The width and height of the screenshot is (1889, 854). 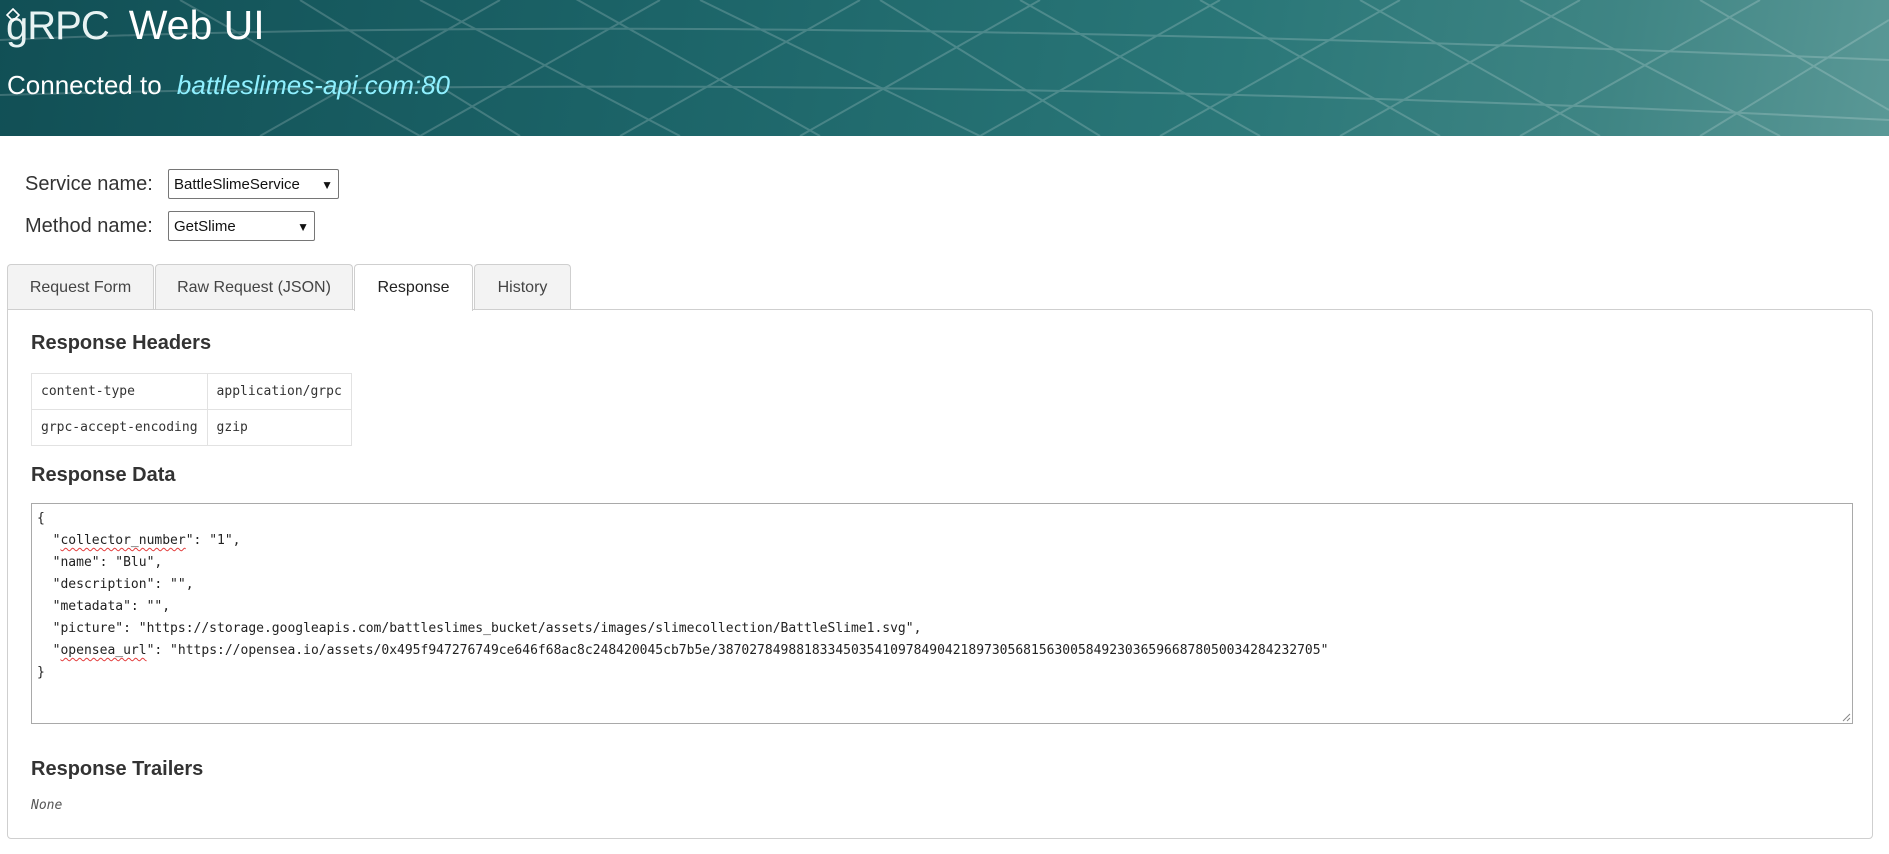 I want to click on json-line: }, so click(x=41, y=672).